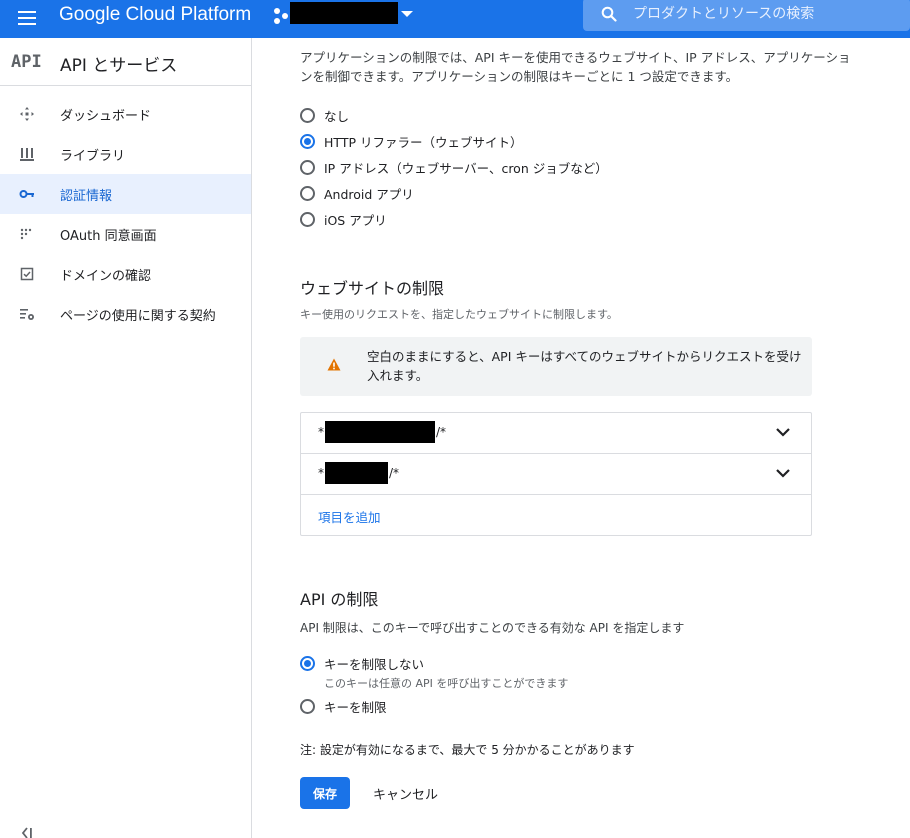 Image resolution: width=910 pixels, height=838 pixels. I want to click on settings-list-icon, so click(27, 314).